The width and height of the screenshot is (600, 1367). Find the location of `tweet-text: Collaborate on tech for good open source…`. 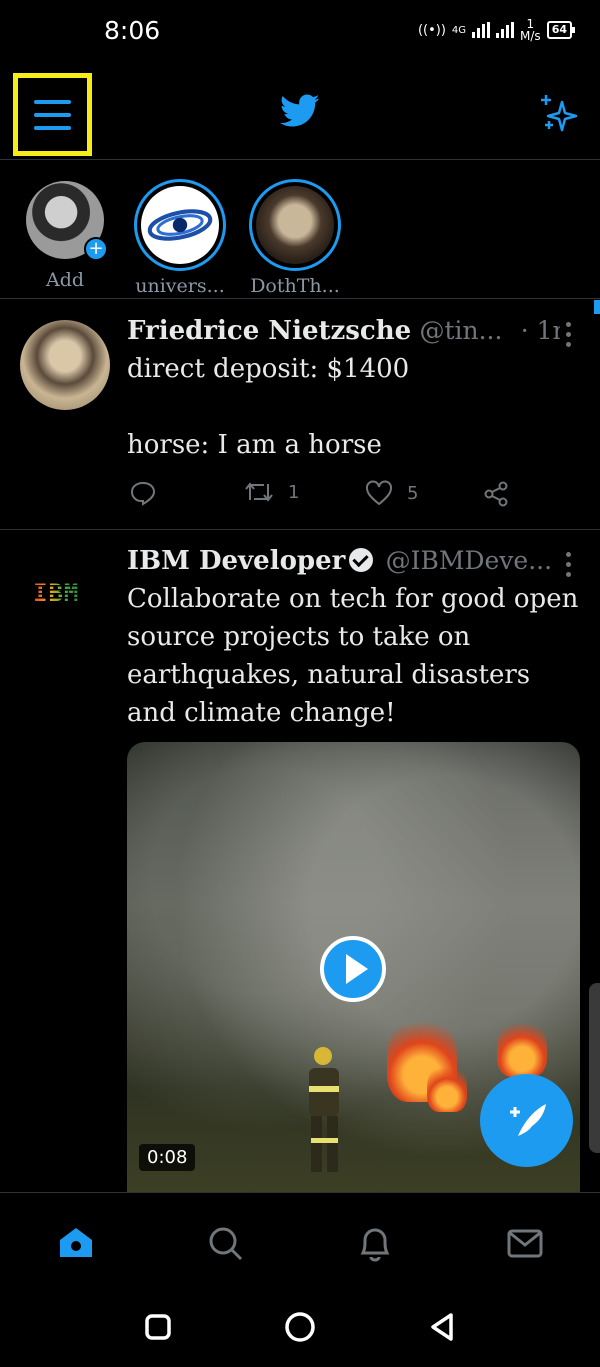

tweet-text: Collaborate on tech for good open source… is located at coordinates (357, 656).